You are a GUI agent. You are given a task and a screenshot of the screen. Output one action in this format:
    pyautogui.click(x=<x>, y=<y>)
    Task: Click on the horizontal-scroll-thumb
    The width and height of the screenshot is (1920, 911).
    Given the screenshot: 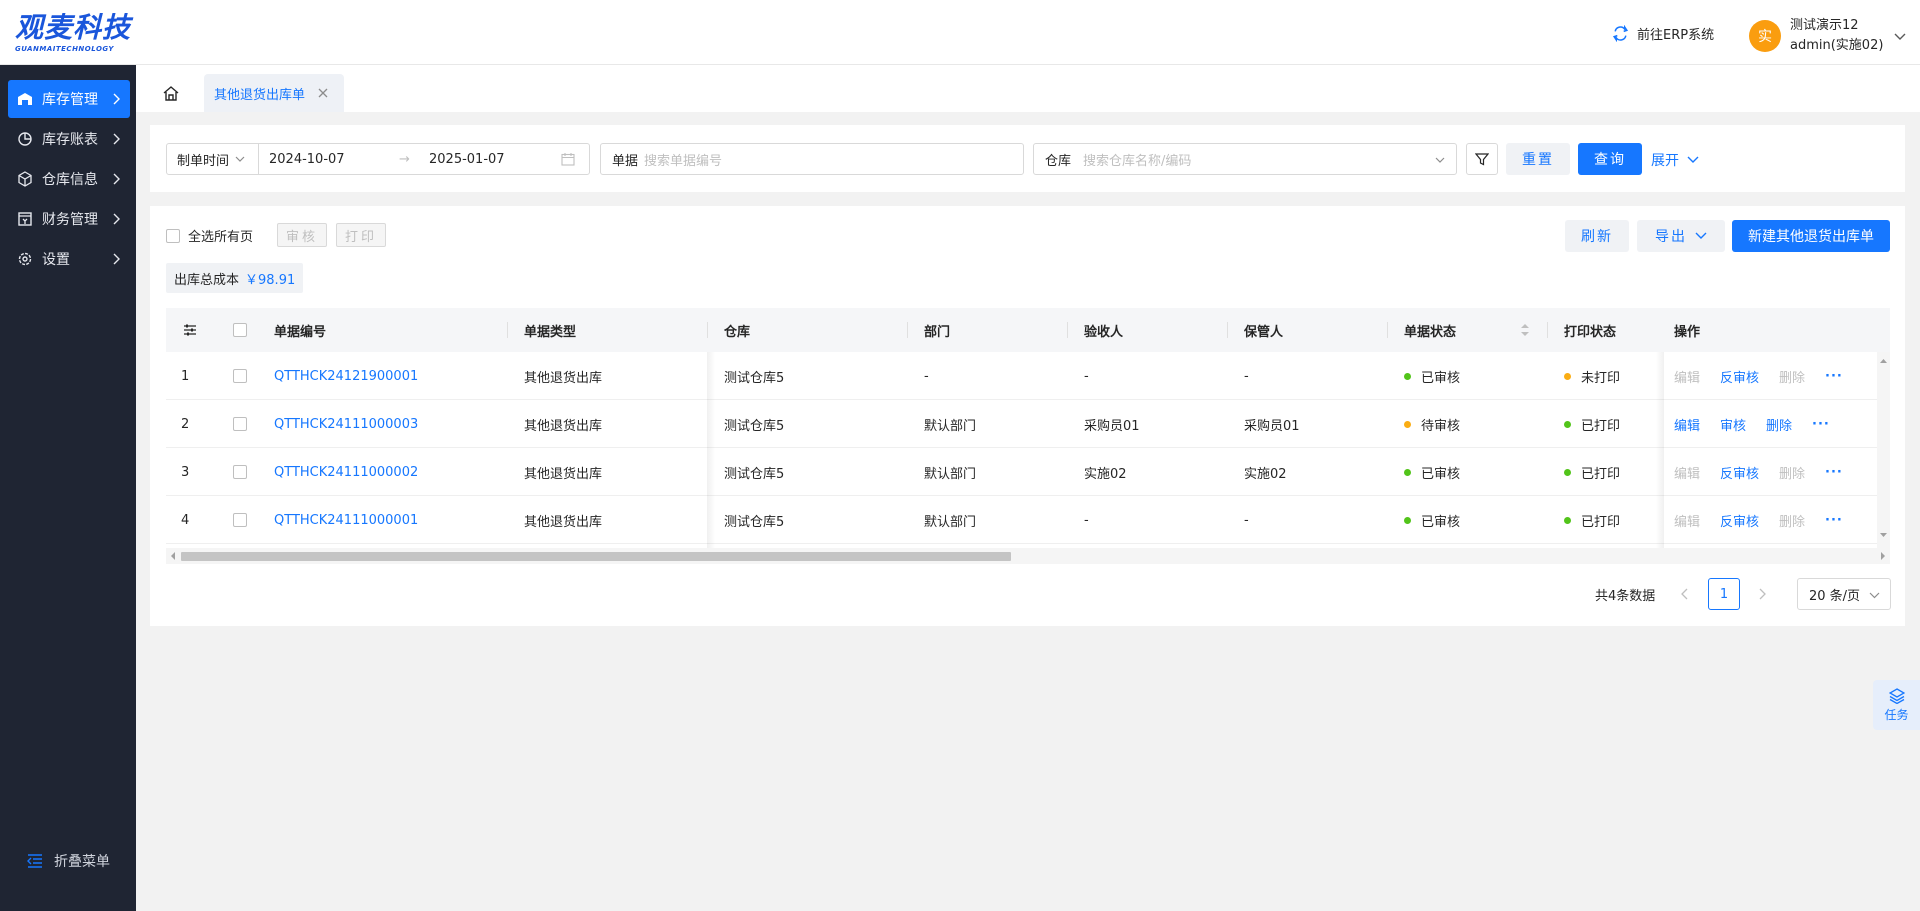 What is the action you would take?
    pyautogui.click(x=596, y=556)
    